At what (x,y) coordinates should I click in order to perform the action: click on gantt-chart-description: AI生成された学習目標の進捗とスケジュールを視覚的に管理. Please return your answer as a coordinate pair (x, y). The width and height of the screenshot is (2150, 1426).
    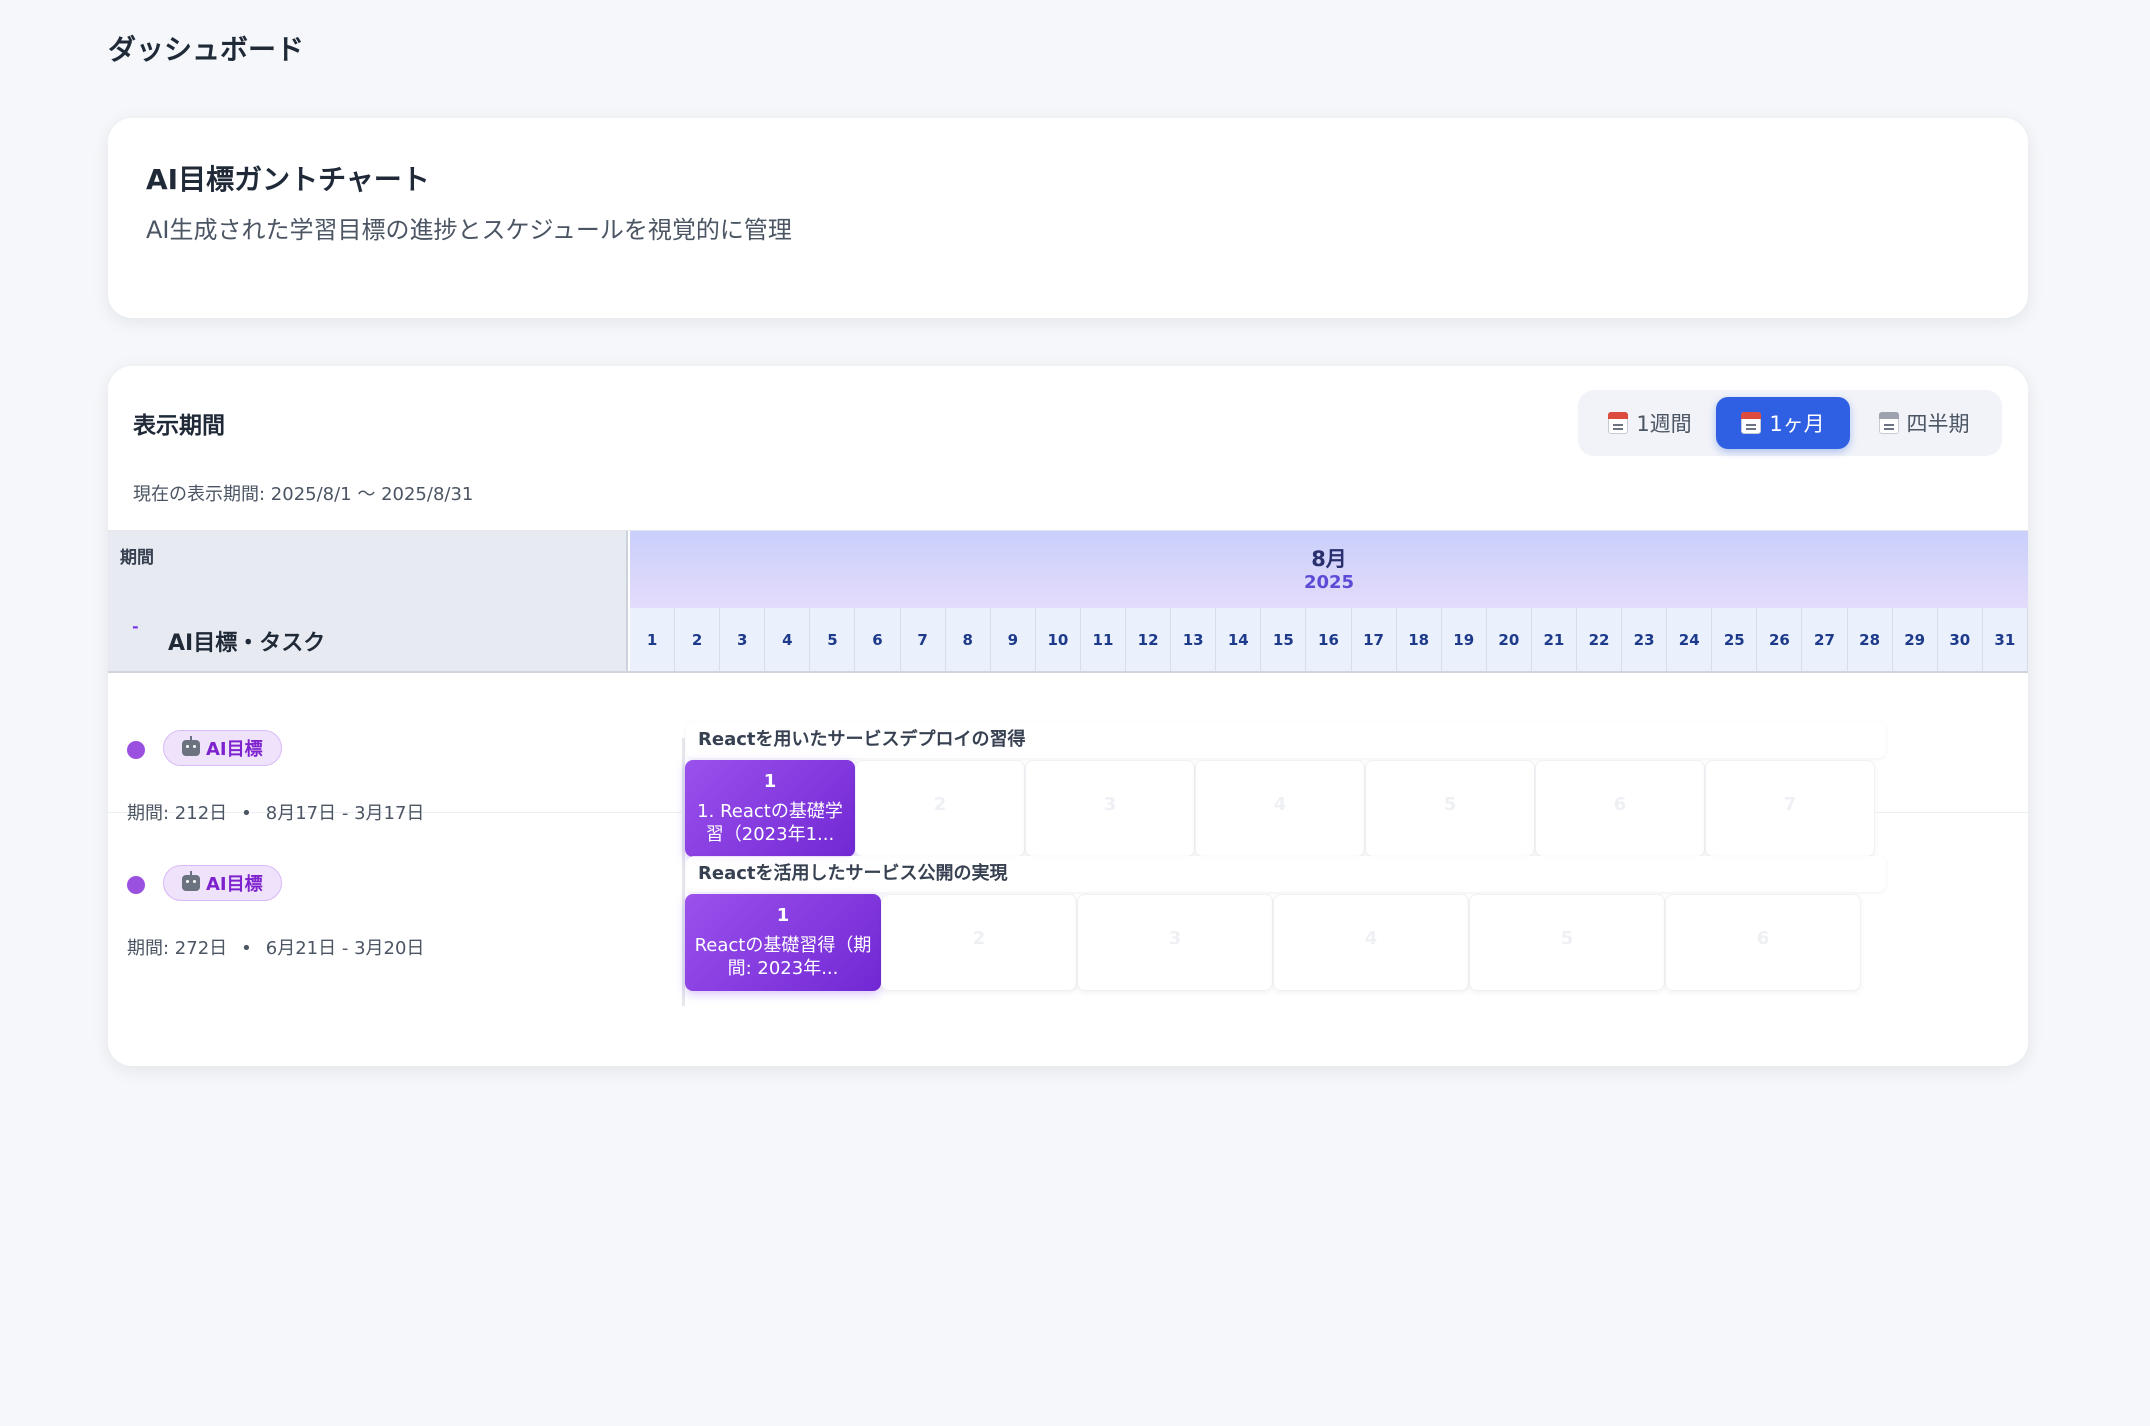
    Looking at the image, I should click on (469, 230).